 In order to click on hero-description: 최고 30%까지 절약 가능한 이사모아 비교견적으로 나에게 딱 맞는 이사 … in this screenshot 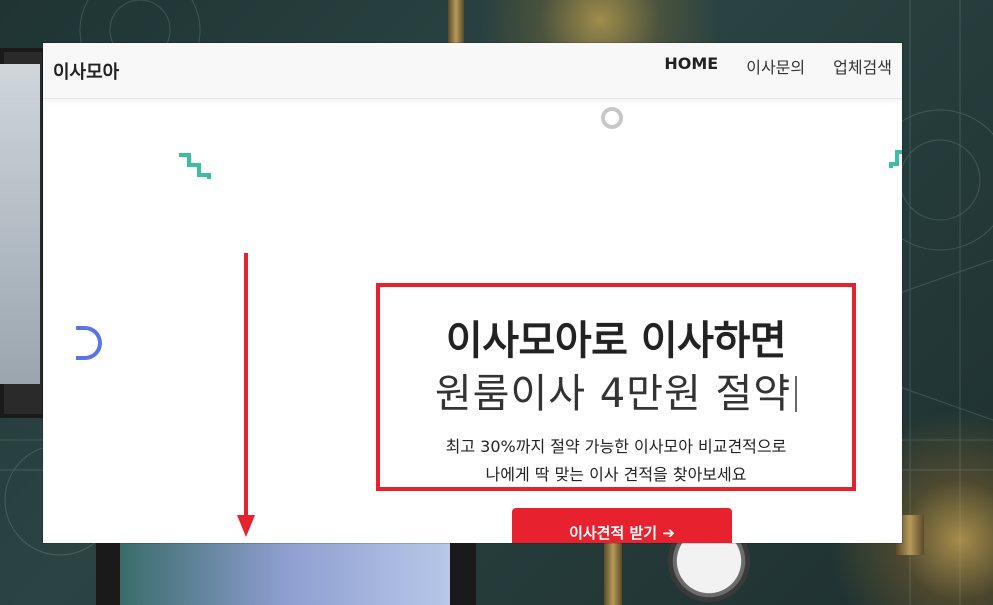, I will do `click(616, 461)`.